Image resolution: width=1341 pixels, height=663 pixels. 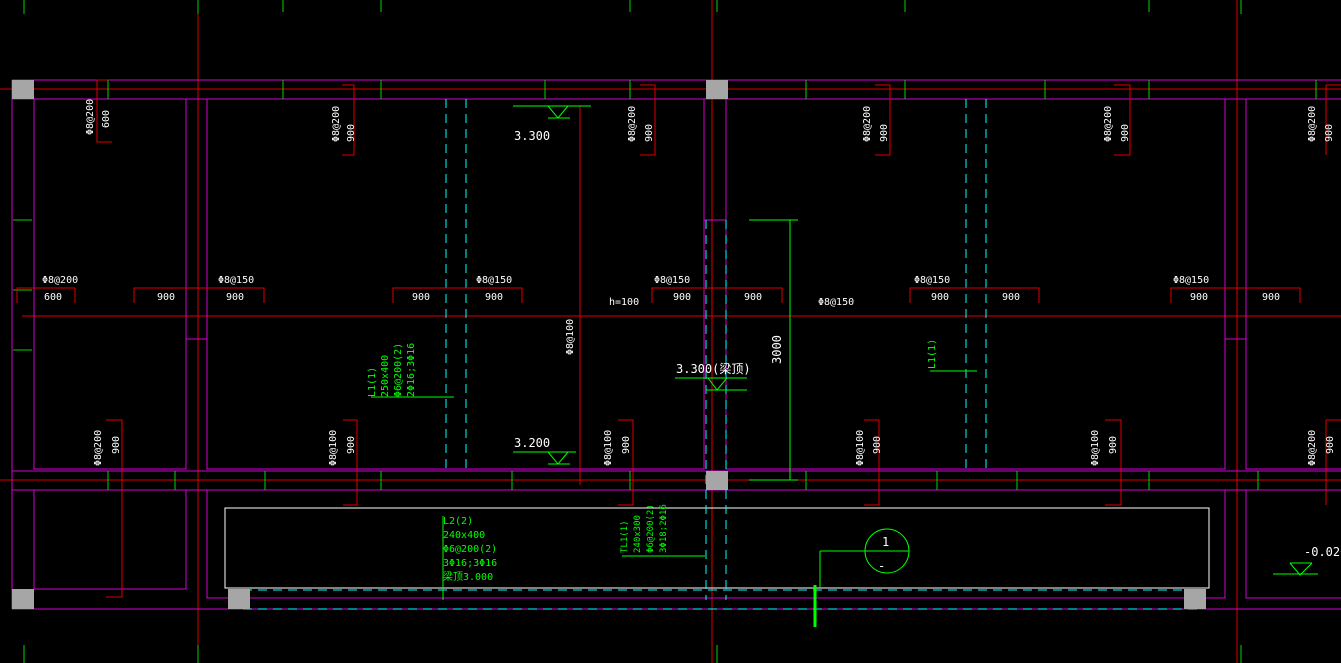 What do you see at coordinates (717, 548) in the screenshot?
I see `inner-outlines` at bounding box center [717, 548].